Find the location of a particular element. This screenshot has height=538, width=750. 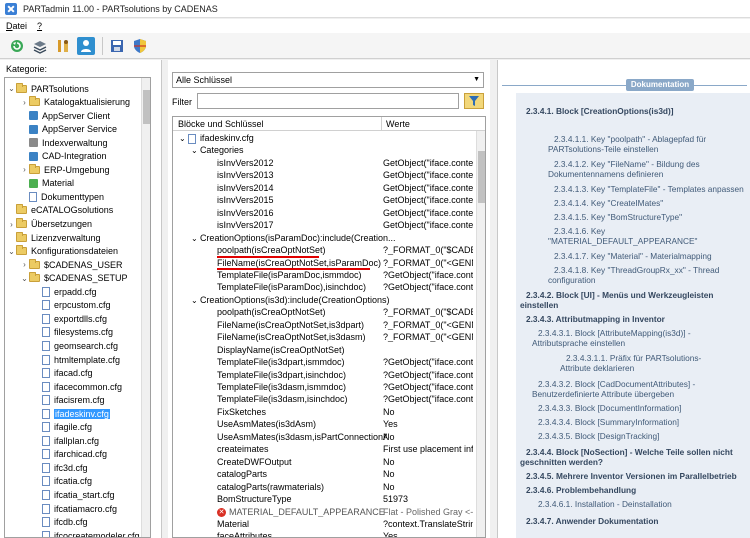

tree-item: ⌄ Konfigurationsdateien is located at coordinates (61, 251).